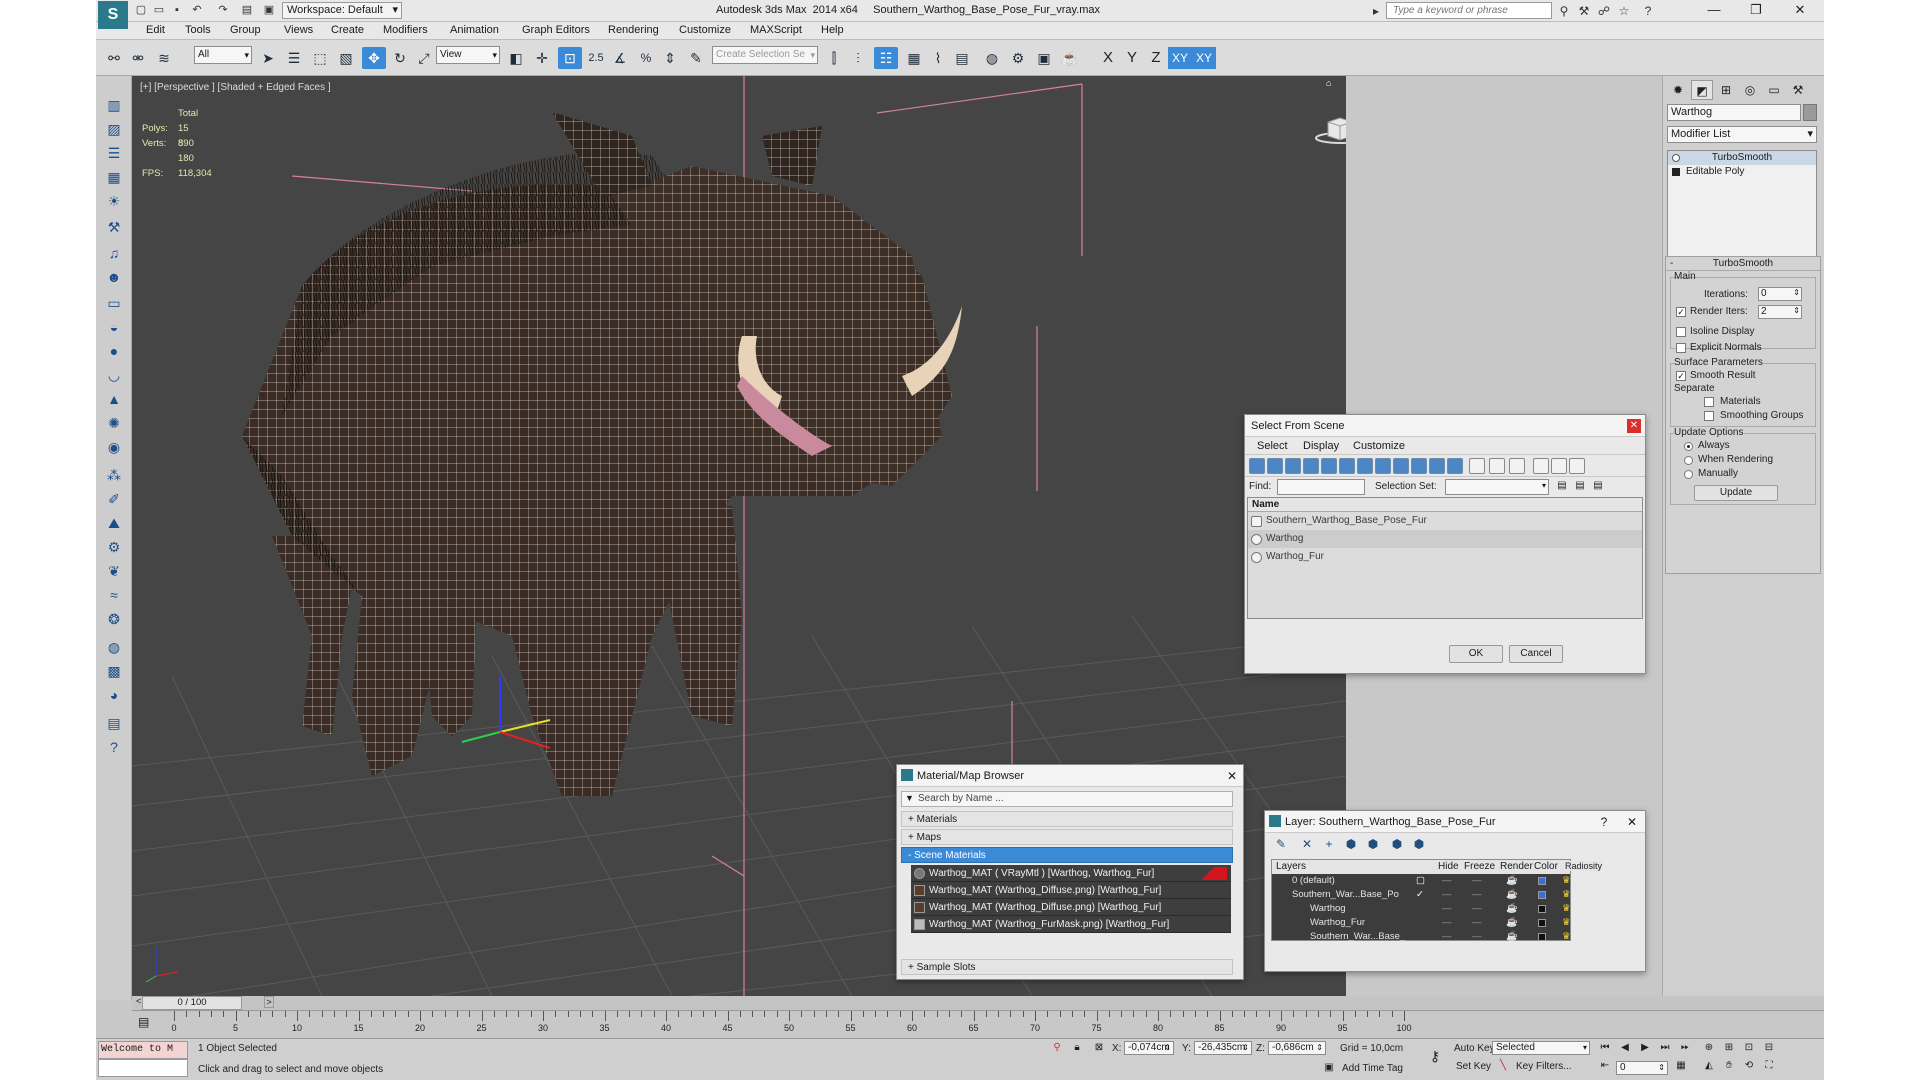 This screenshot has width=1920, height=1080. What do you see at coordinates (113, 15) in the screenshot?
I see `app-menu-icon: S` at bounding box center [113, 15].